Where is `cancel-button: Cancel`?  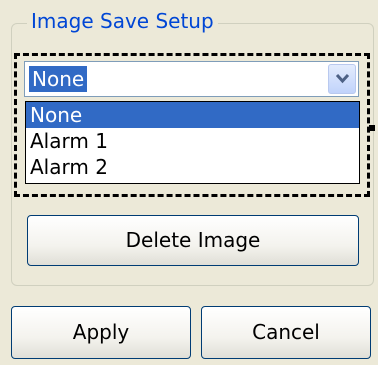 cancel-button: Cancel is located at coordinates (286, 332).